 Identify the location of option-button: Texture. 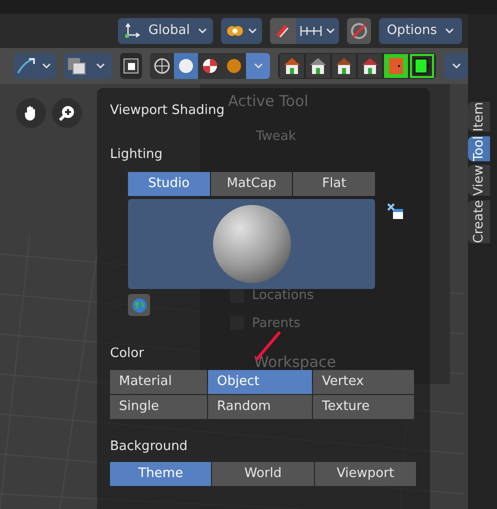
(363, 406).